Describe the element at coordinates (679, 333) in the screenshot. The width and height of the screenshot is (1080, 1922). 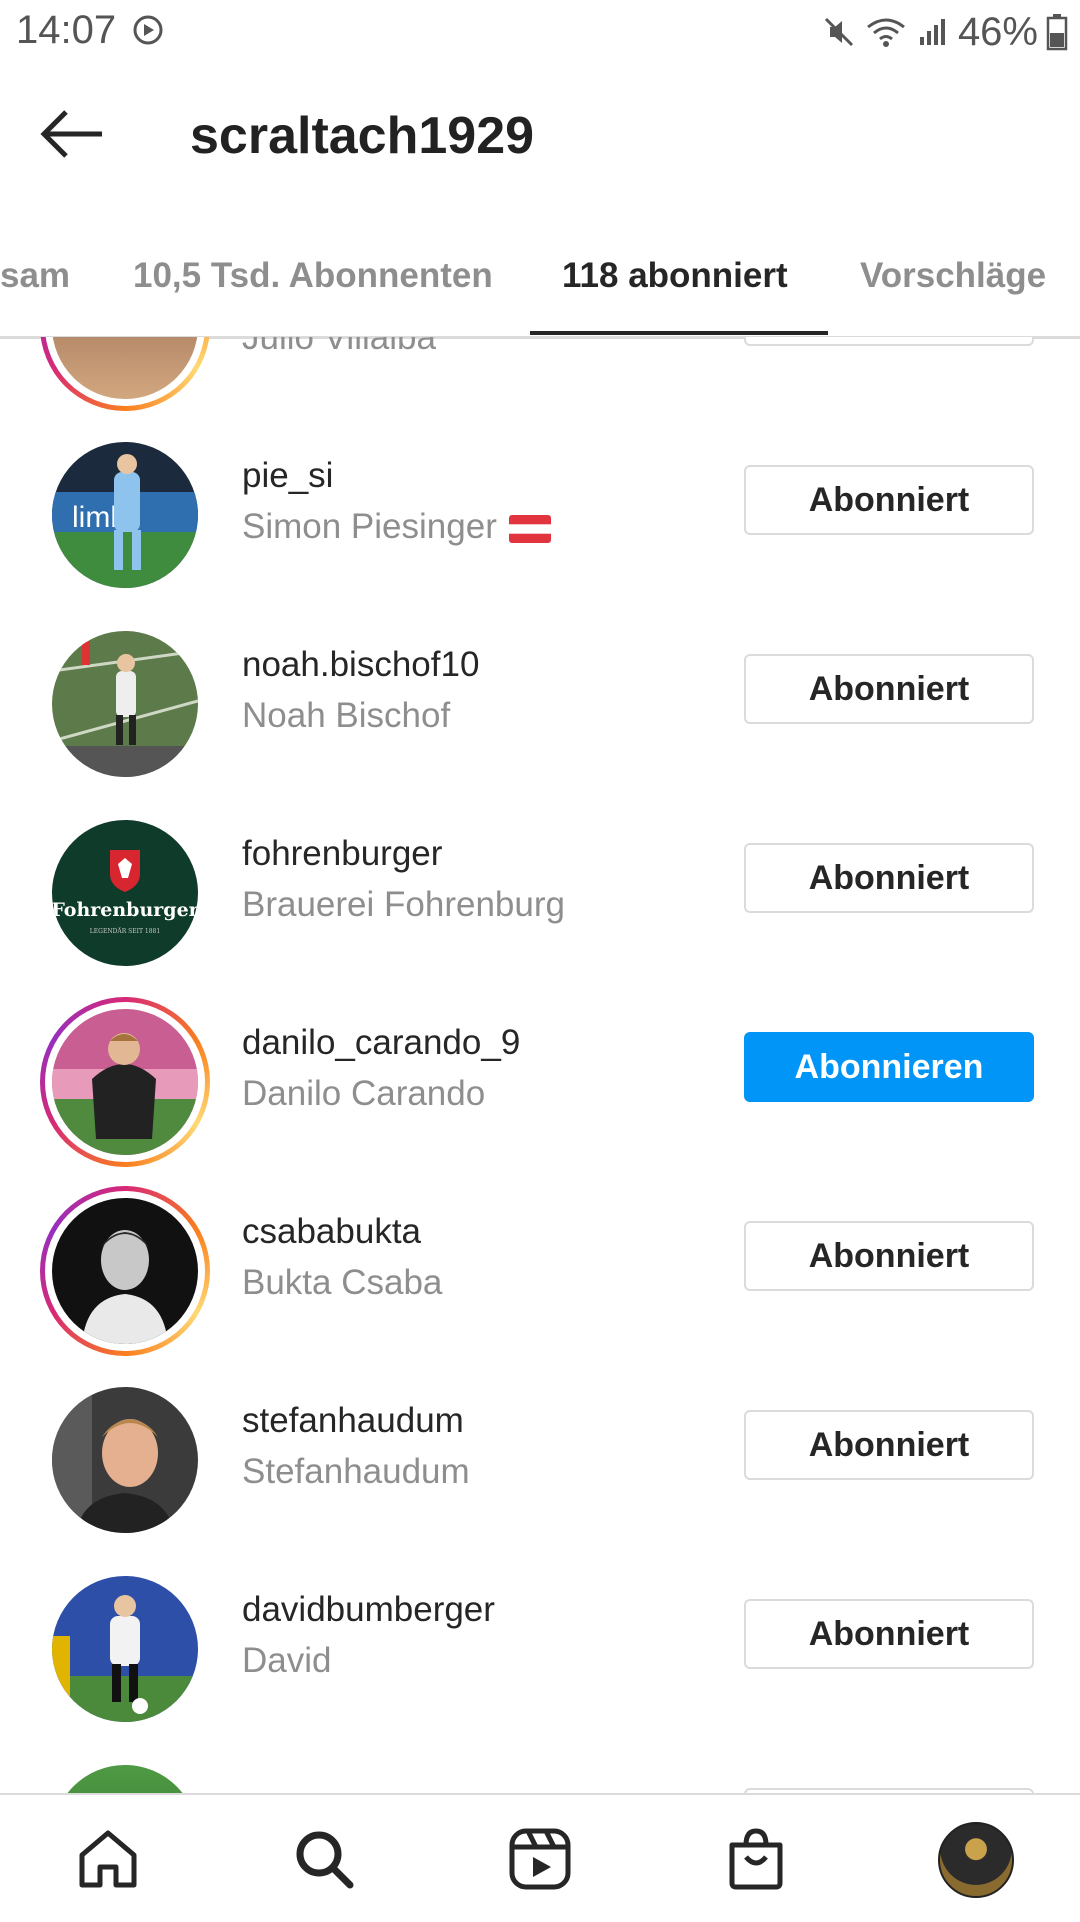
I see `active-tab-indicator` at that location.